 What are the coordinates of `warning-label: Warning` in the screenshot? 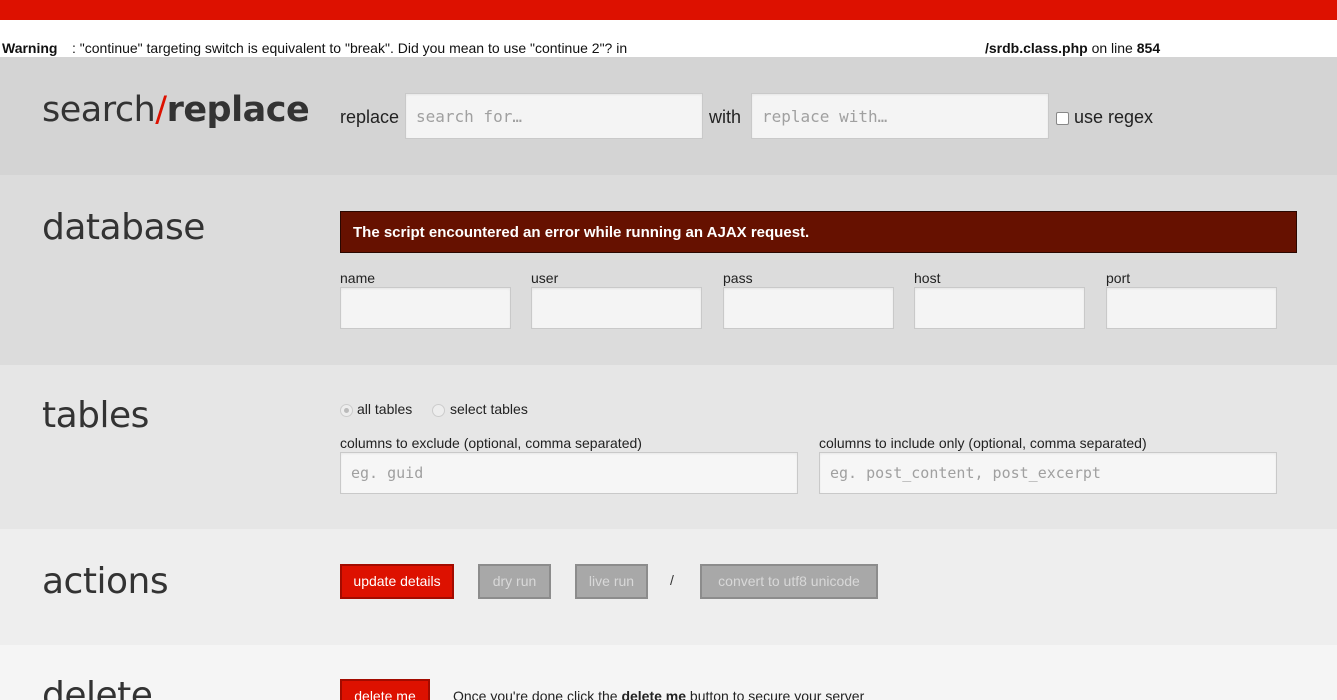 It's located at (30, 48).